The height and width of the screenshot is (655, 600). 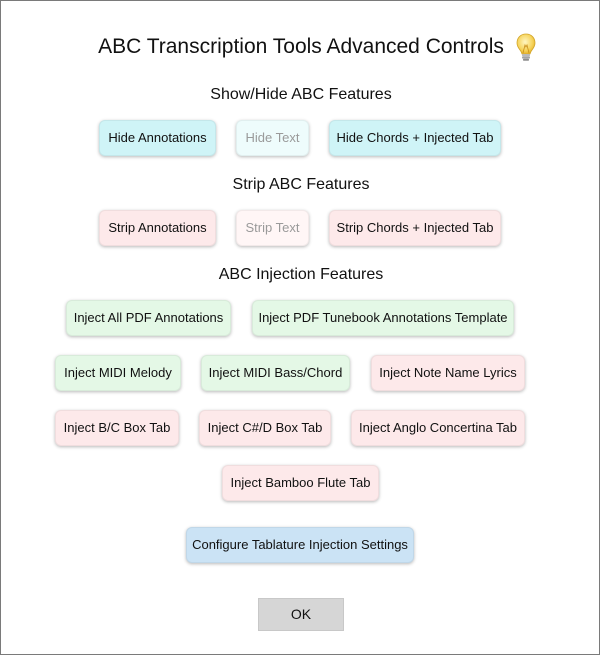 I want to click on injection-heading: ABC Injection Features, so click(x=301, y=274).